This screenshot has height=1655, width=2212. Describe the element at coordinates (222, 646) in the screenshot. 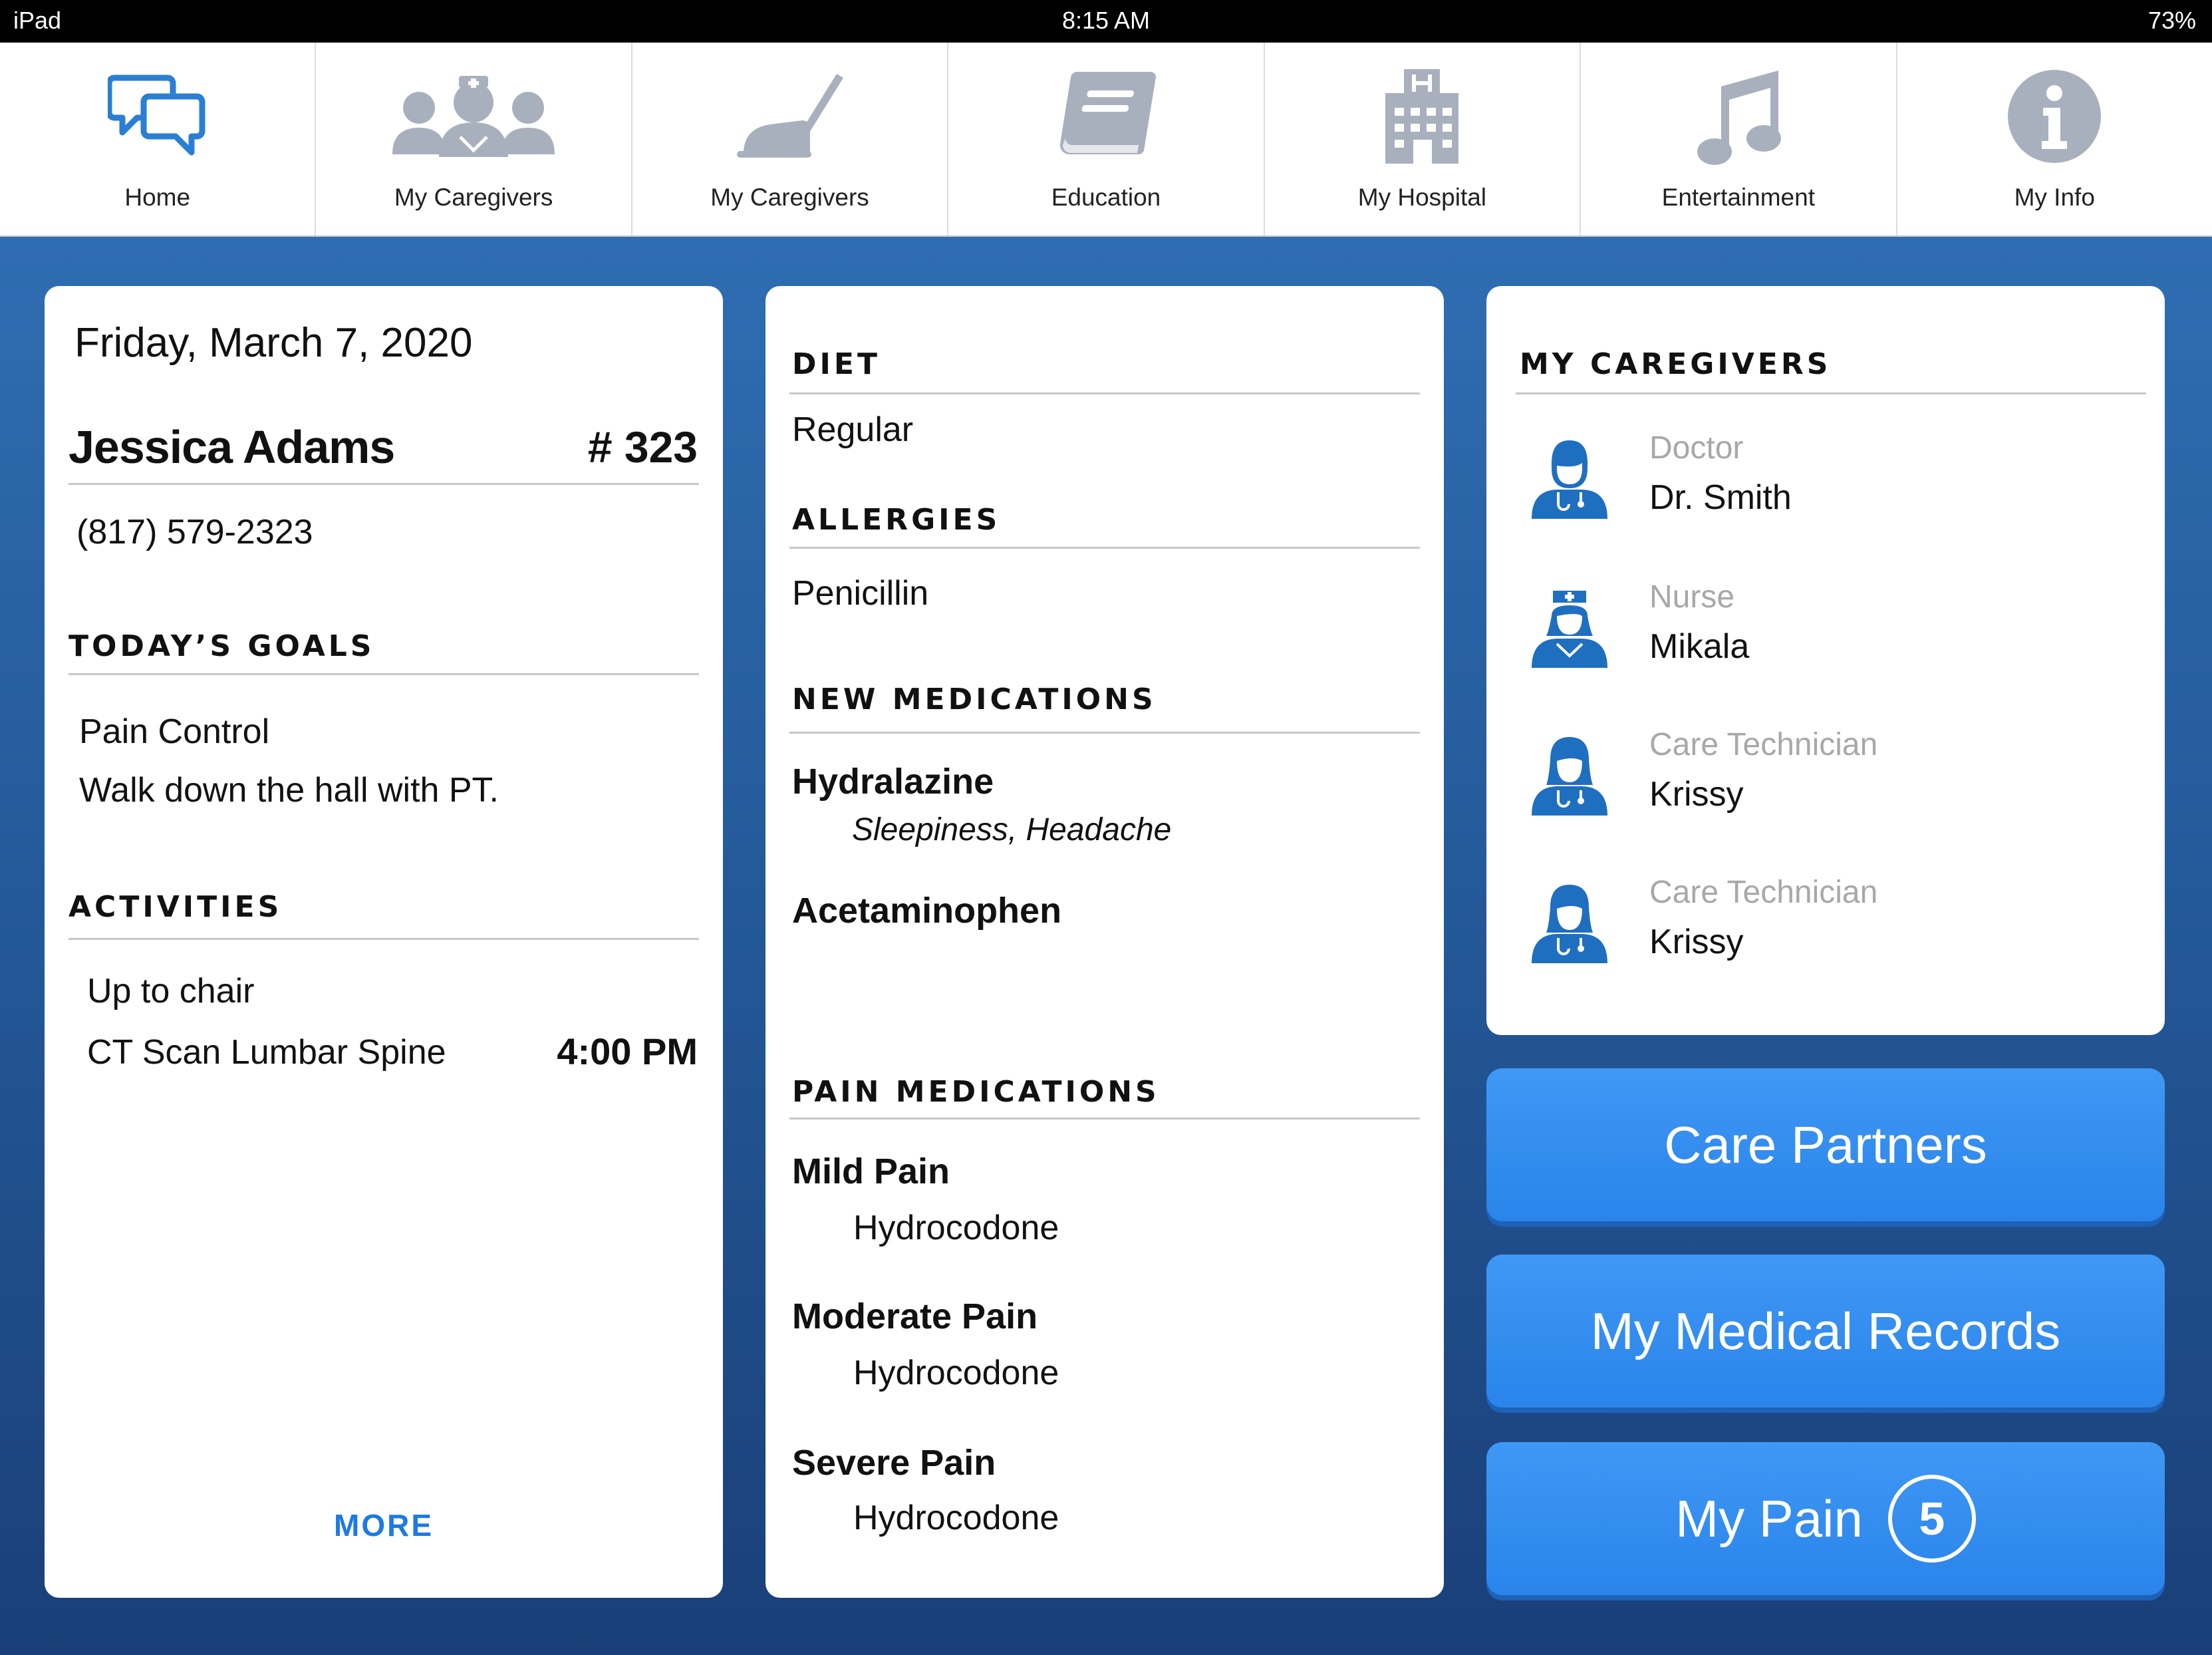

I see `goals-title: TODAY’S GOALS` at that location.